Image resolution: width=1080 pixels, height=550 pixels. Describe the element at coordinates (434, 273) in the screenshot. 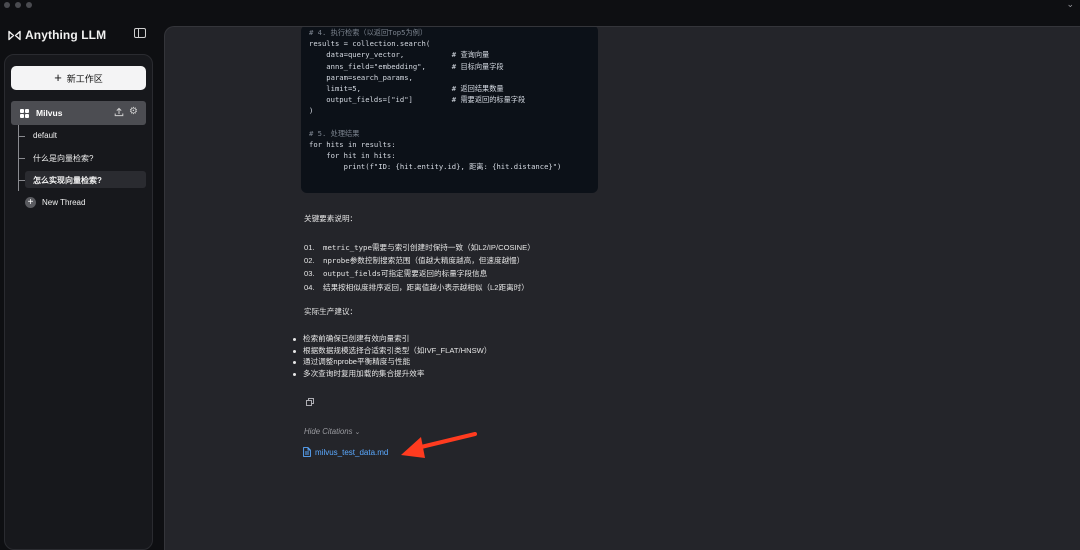

I see `key-point-text: 可指定需要返回的标量字段信息` at that location.